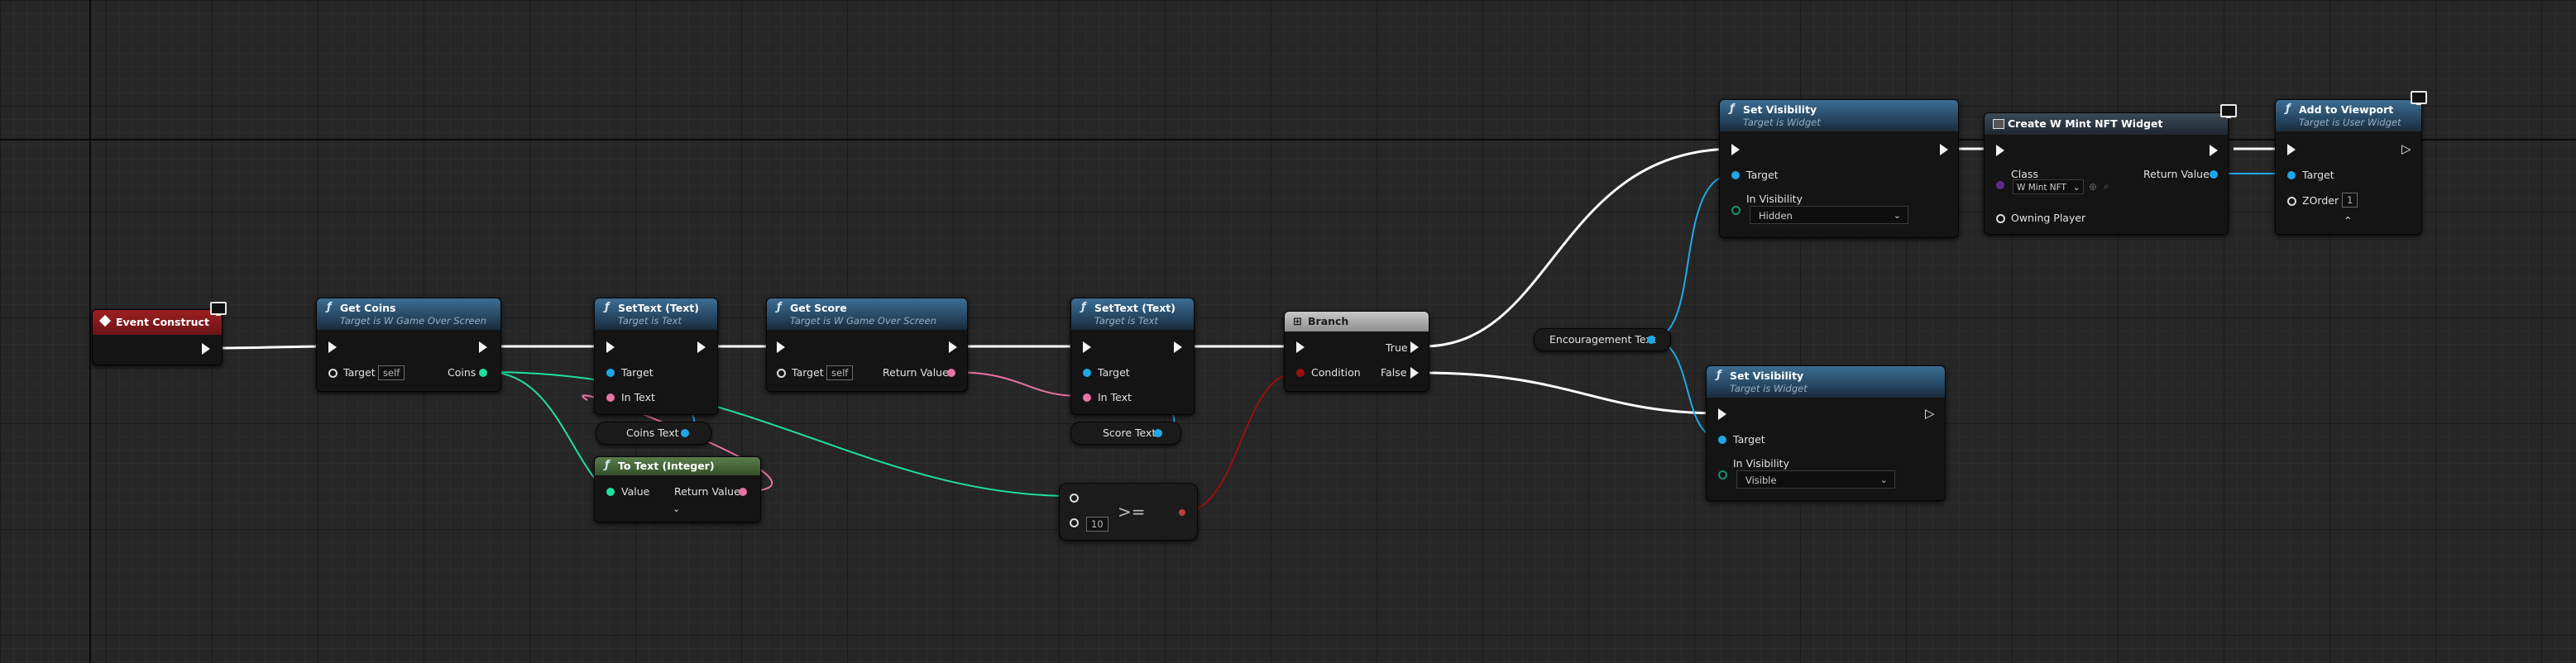  I want to click on visibility-dropdown: Visible ⌄, so click(1815, 479).